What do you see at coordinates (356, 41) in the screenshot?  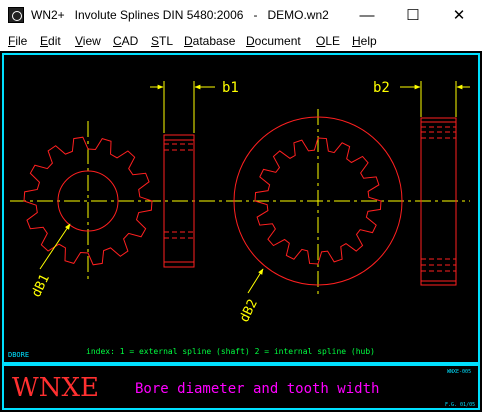 I see `menu-help-accel: H` at bounding box center [356, 41].